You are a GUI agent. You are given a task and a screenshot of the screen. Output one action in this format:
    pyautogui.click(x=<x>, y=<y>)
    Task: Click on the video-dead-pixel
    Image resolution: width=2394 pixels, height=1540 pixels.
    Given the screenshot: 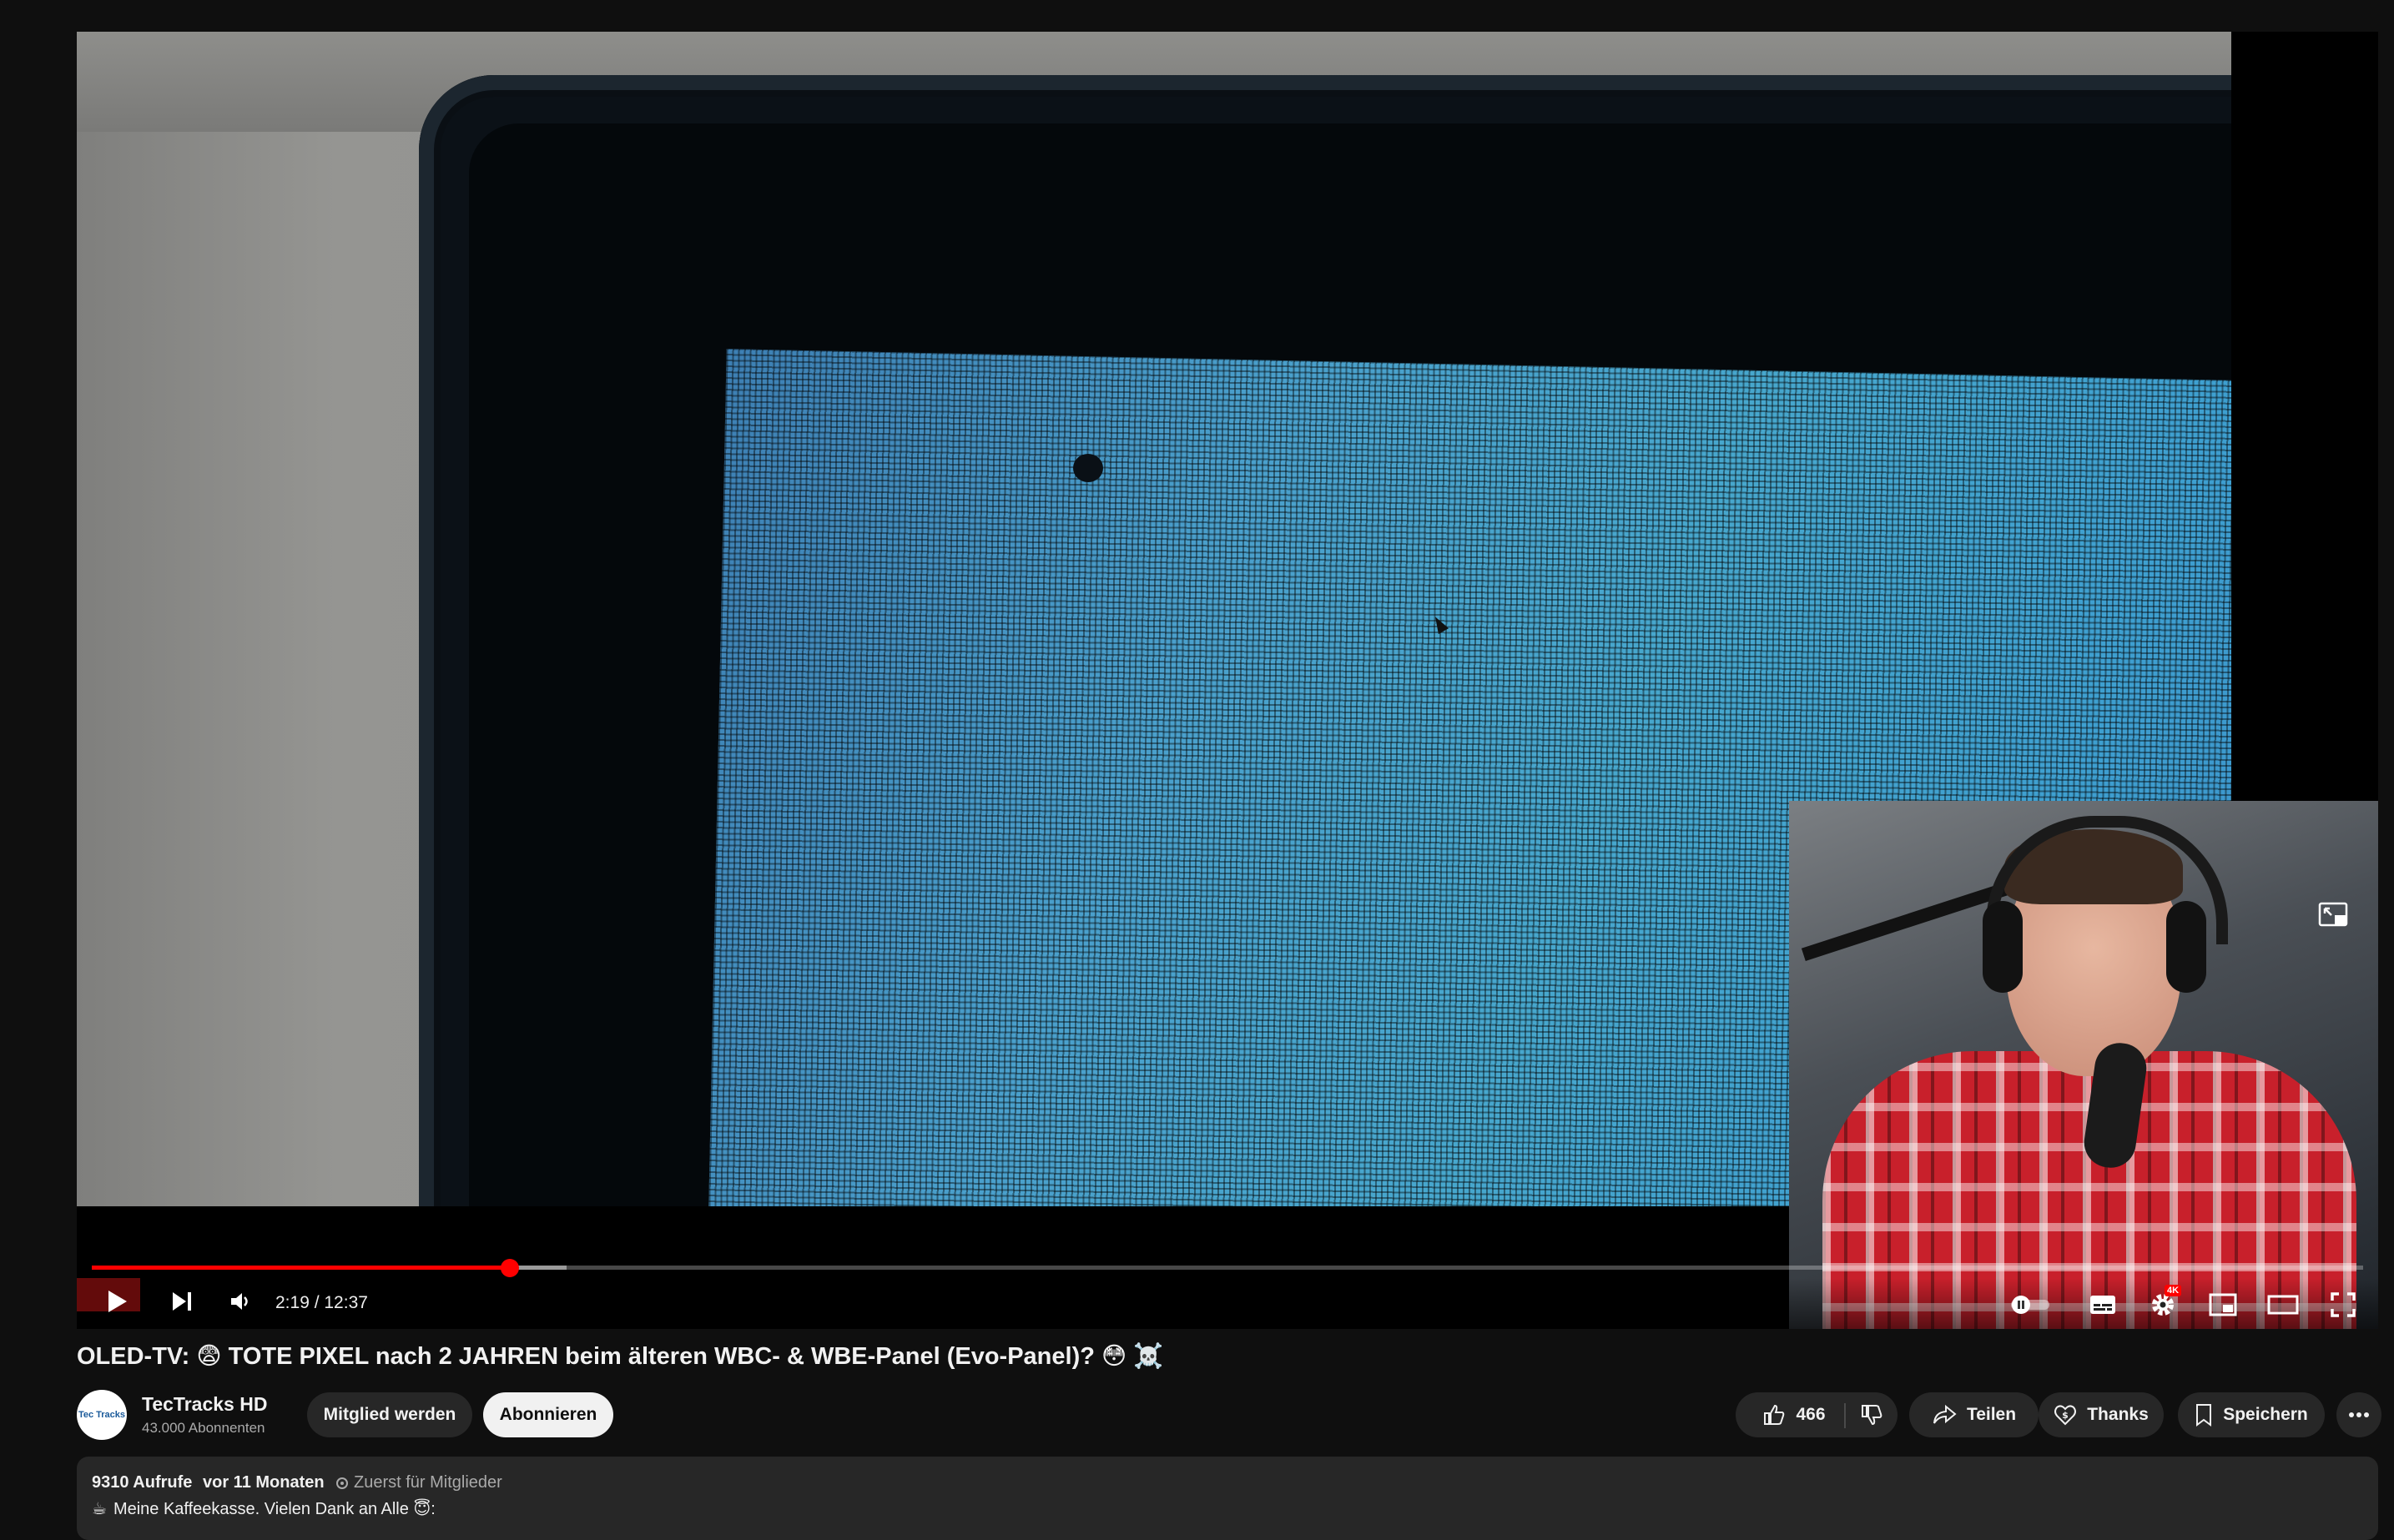 What is the action you would take?
    pyautogui.click(x=1088, y=468)
    